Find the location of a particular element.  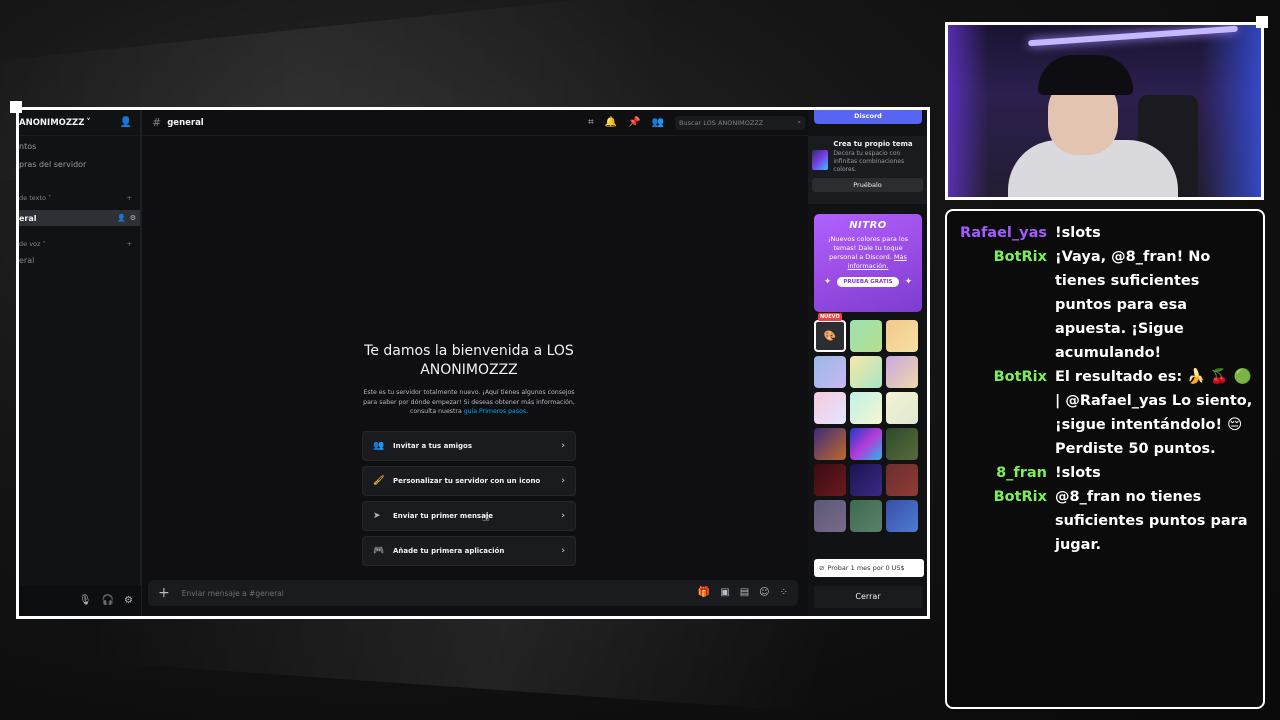

search-input: Buscar LOS ANONIMOZZZ ⌕ is located at coordinates (740, 122).